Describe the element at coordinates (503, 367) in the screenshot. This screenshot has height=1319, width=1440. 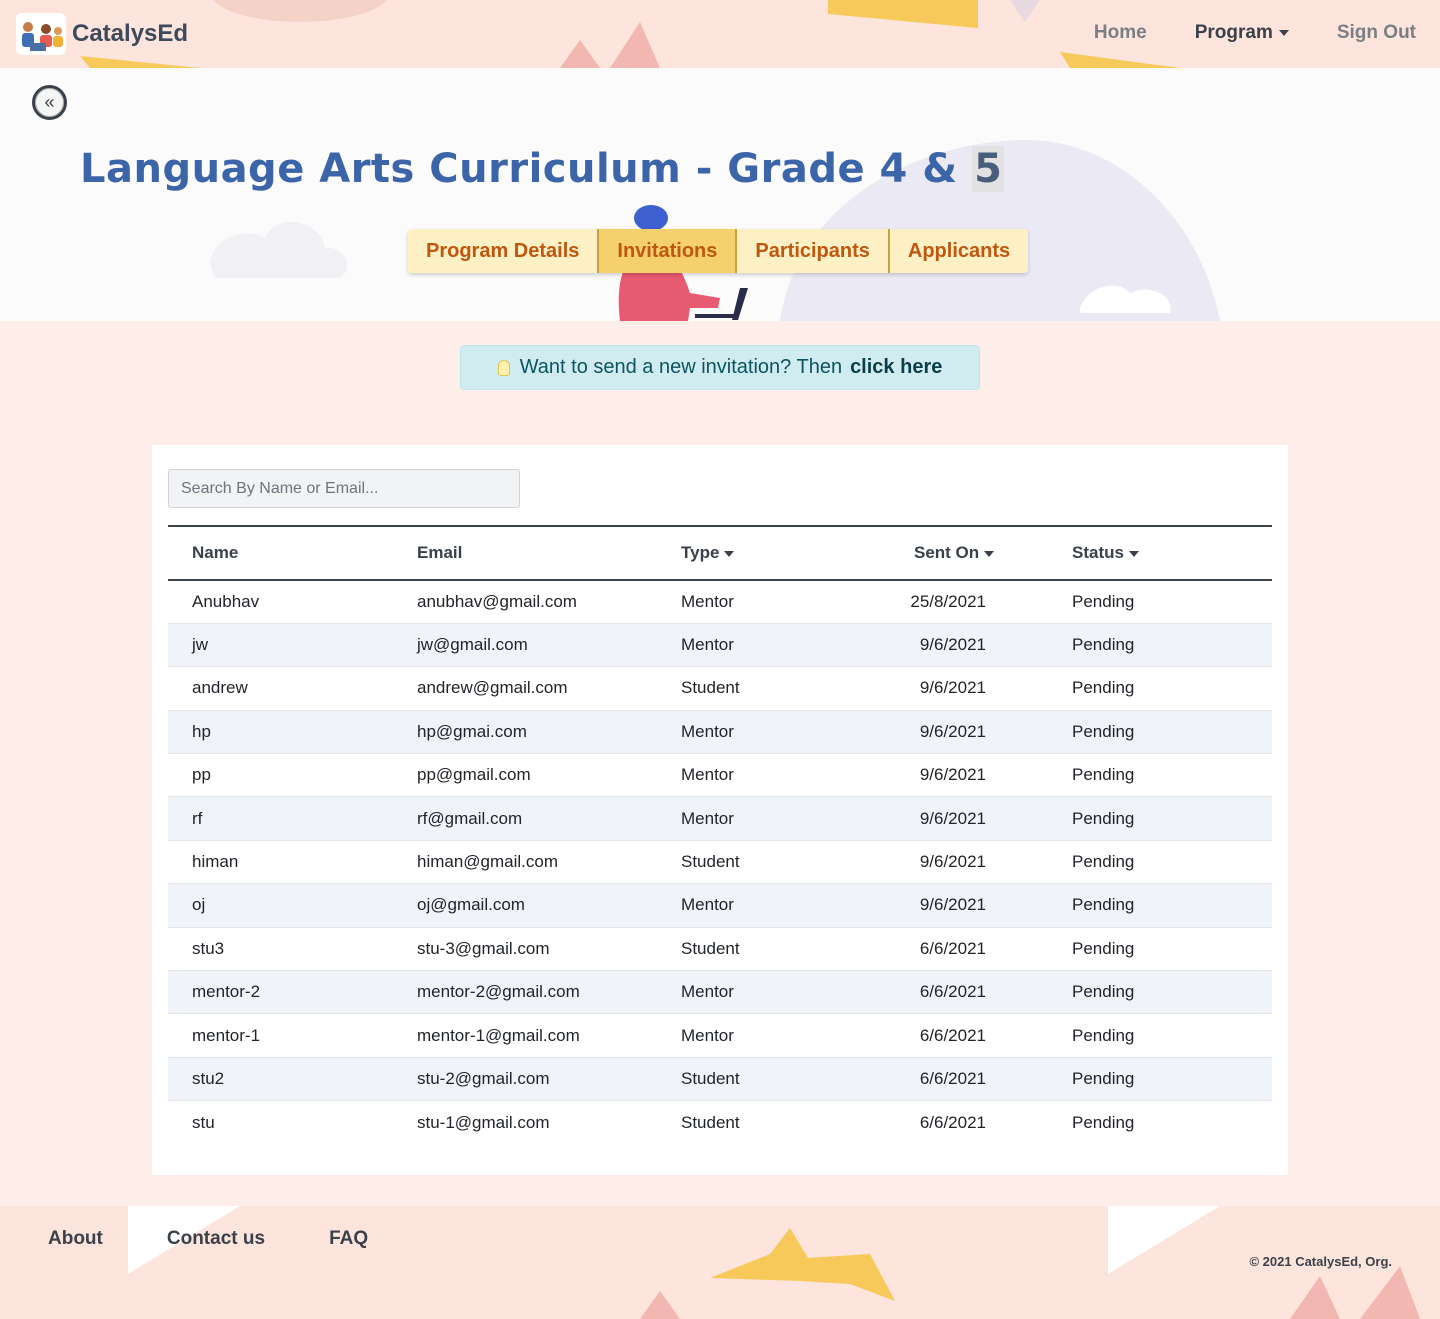
I see `lightbulb-icon` at that location.